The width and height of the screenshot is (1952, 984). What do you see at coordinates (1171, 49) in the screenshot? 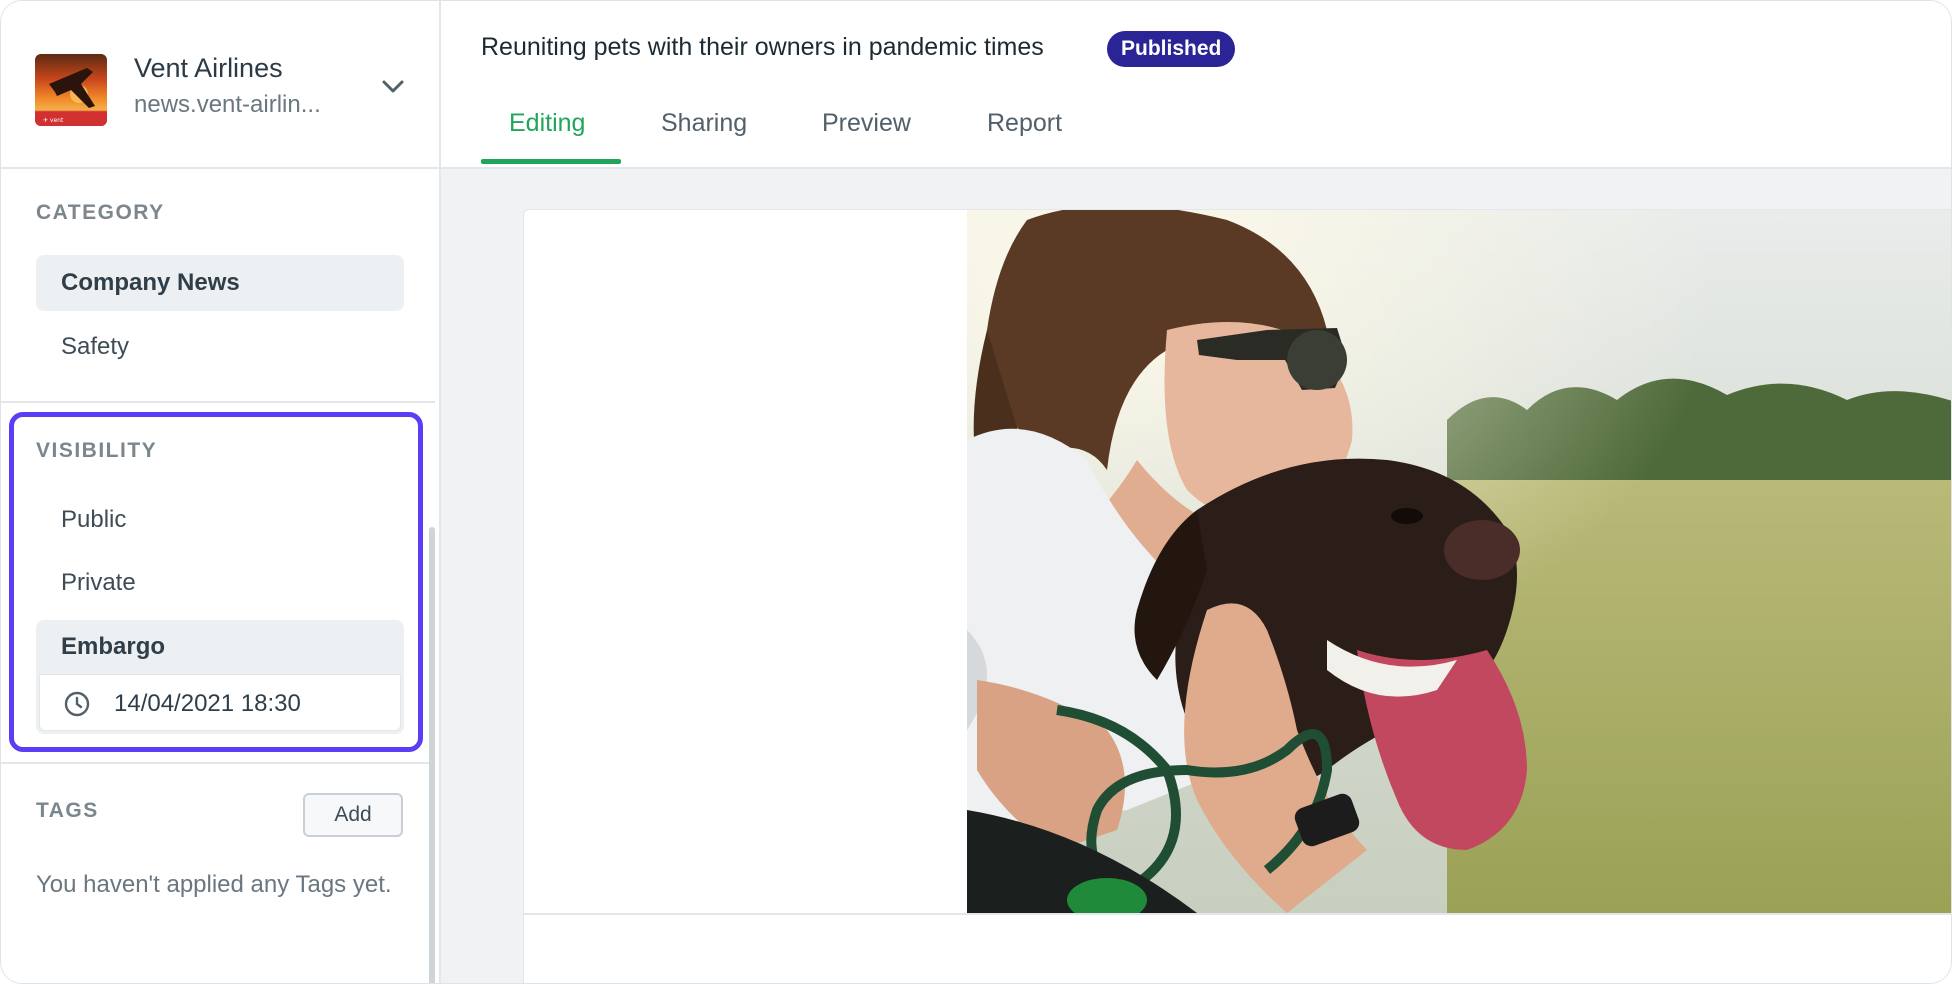
I see `status-badge: Published` at bounding box center [1171, 49].